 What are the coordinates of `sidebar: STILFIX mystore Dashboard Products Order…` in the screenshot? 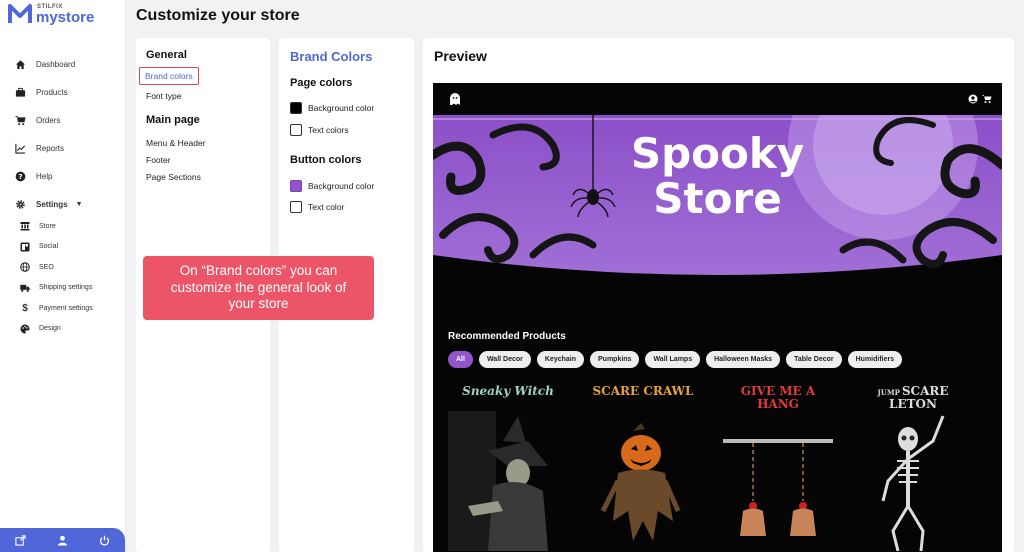 It's located at (63, 276).